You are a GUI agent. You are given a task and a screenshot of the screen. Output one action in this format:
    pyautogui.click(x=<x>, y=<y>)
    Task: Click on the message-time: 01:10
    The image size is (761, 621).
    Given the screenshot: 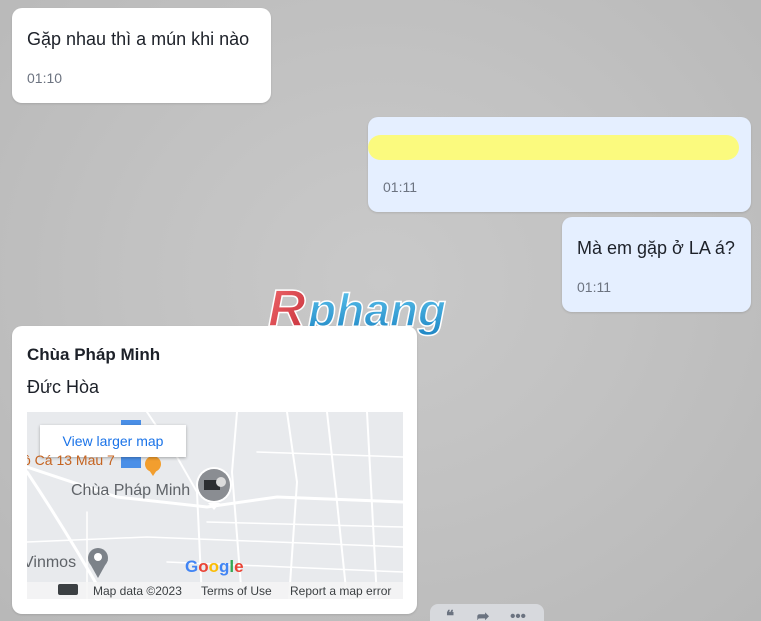 What is the action you would take?
    pyautogui.click(x=45, y=78)
    